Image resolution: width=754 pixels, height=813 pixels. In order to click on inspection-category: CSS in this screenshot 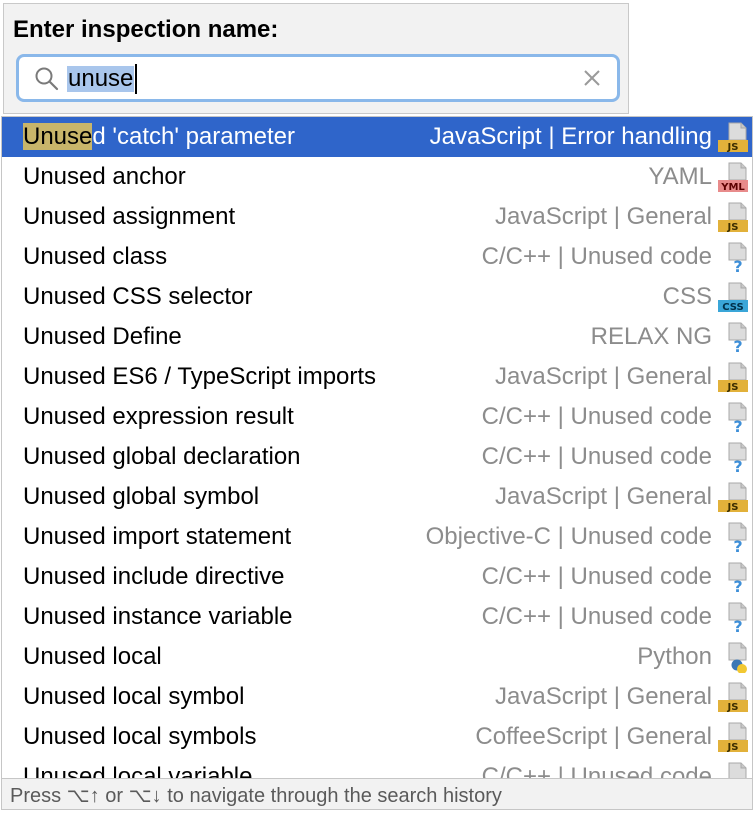, I will do `click(687, 296)`.